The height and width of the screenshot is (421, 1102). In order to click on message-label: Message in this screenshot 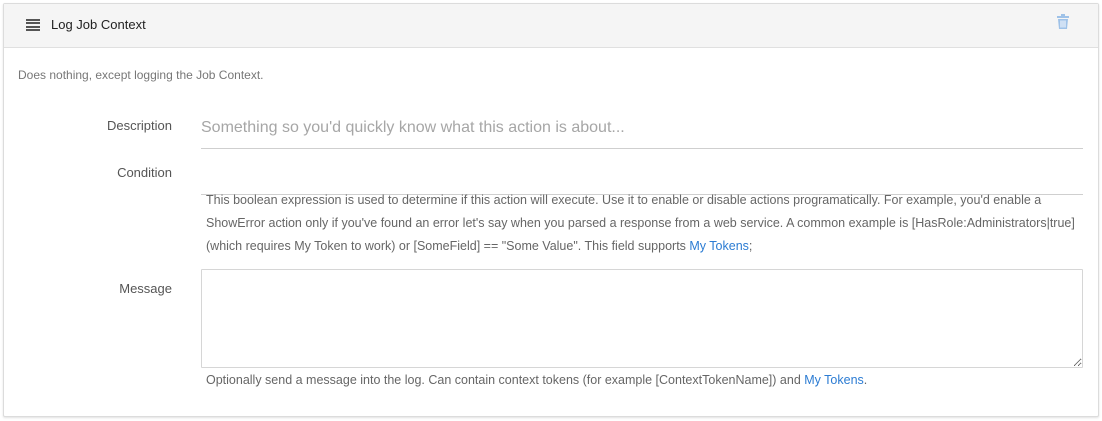, I will do `click(145, 288)`.